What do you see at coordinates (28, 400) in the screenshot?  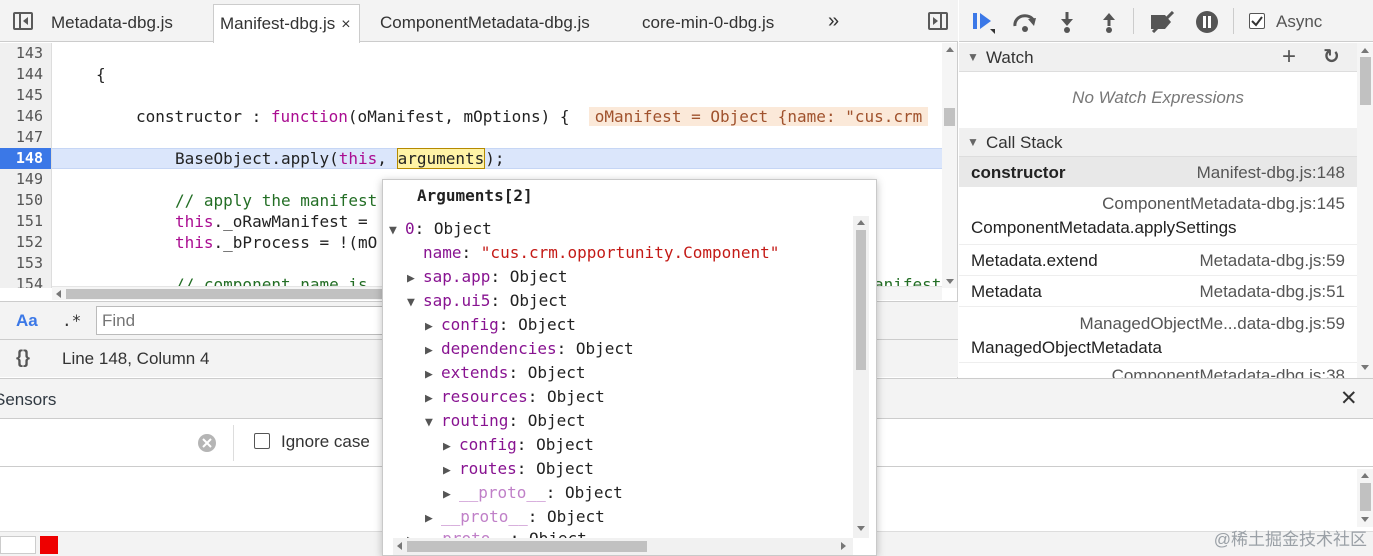 I see `drawer-tab-sensors: Sensors` at bounding box center [28, 400].